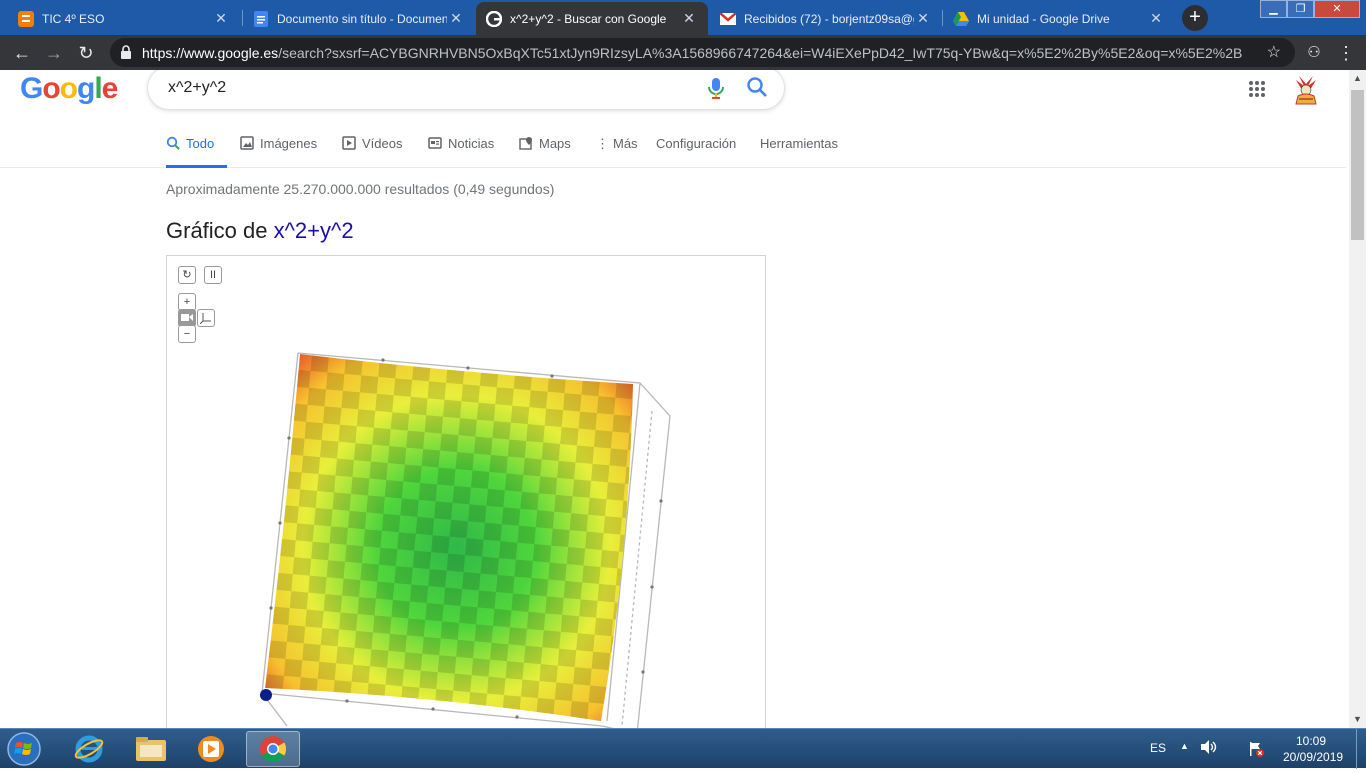  Describe the element at coordinates (1357, 719) in the screenshot. I see `scroll-down-arrow-icon: ▼` at that location.